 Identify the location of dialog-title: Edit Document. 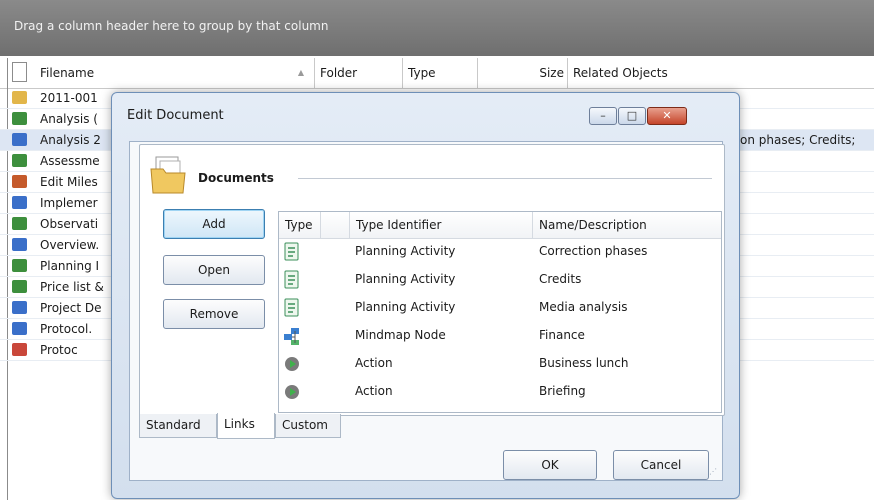
(175, 115).